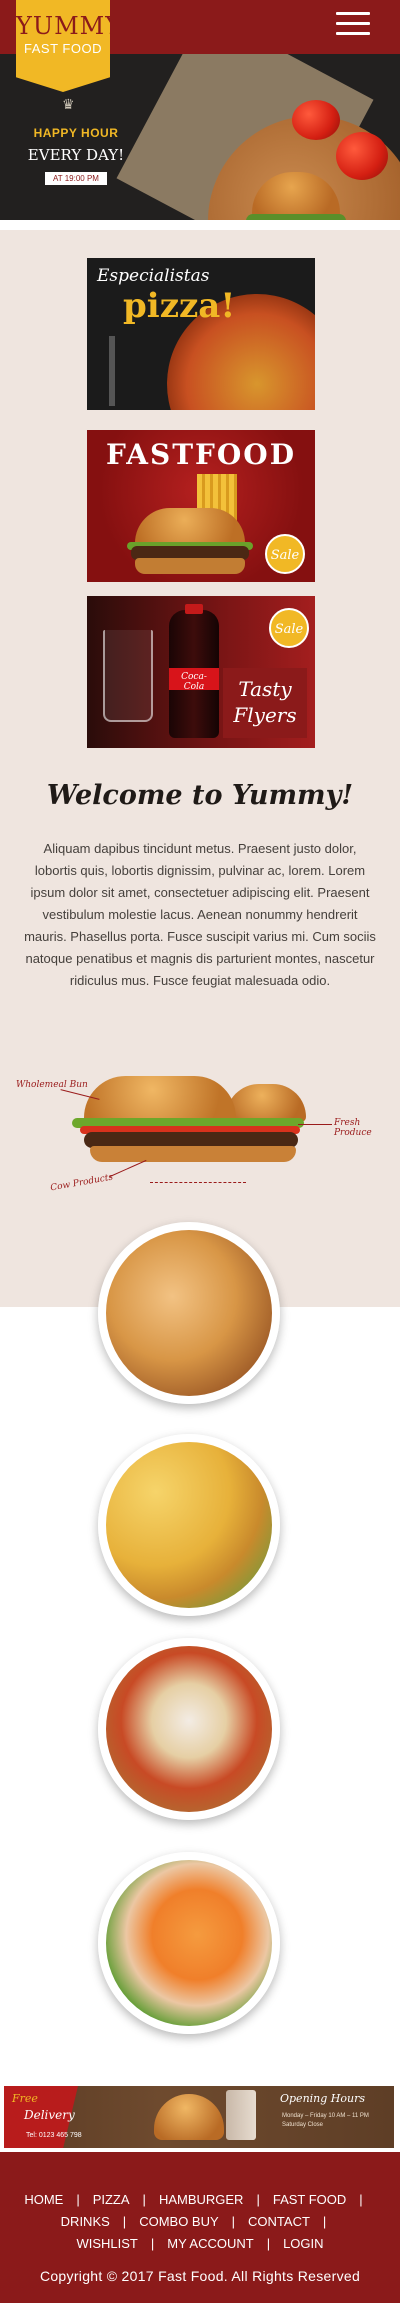 The height and width of the screenshot is (2303, 400). Describe the element at coordinates (194, 671) in the screenshot. I see `cola-bottle-image: Coca-Cola` at that location.